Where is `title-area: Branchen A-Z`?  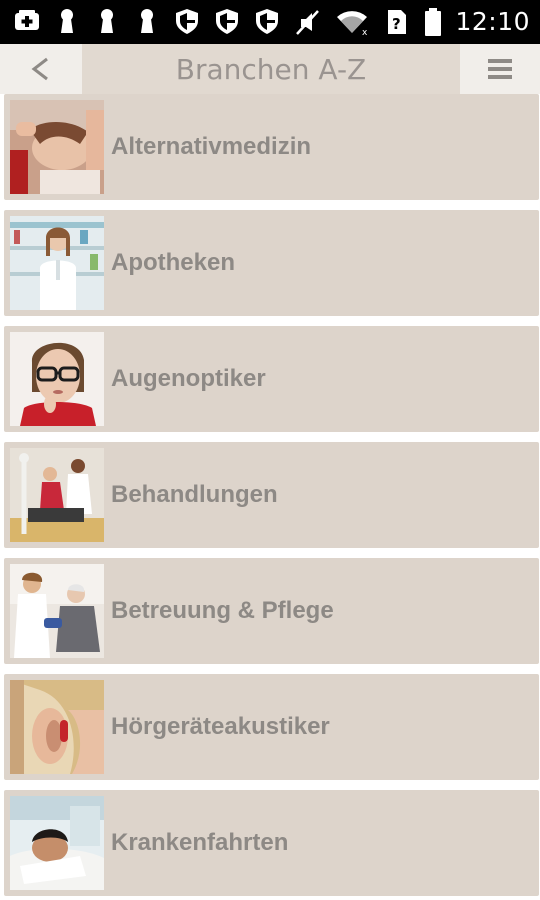
title-area: Branchen A-Z is located at coordinates (271, 69).